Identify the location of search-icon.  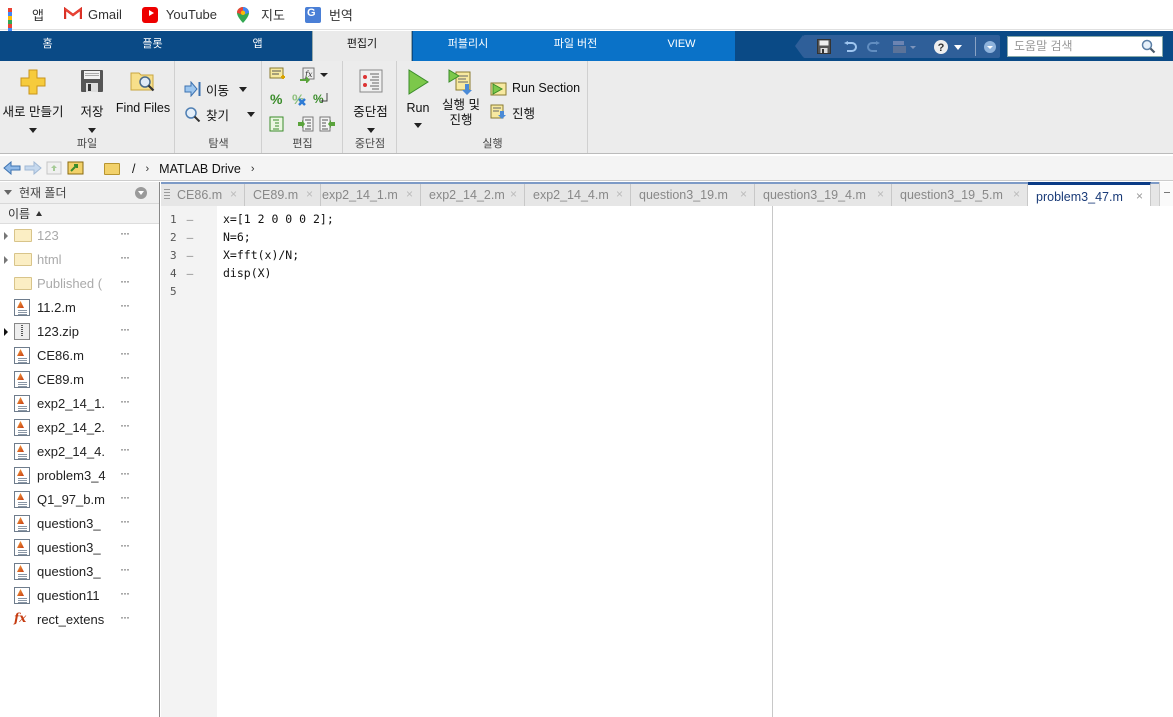
(1148, 46).